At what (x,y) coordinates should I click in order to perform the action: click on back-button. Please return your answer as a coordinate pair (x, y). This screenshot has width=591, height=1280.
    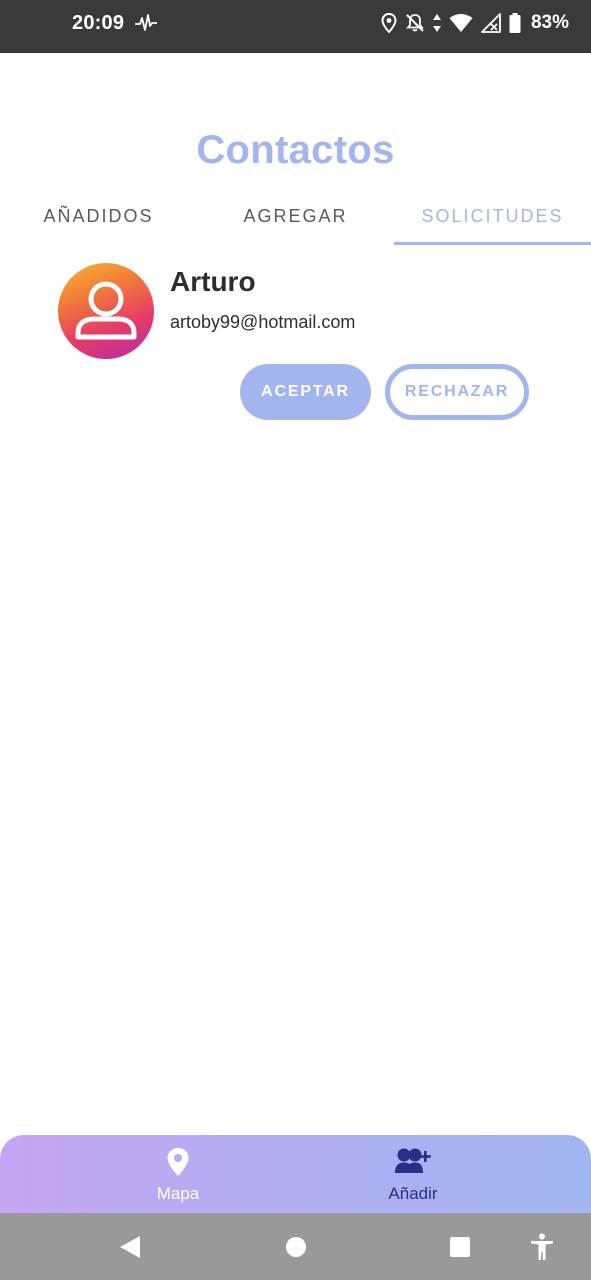
    Looking at the image, I should click on (130, 1246).